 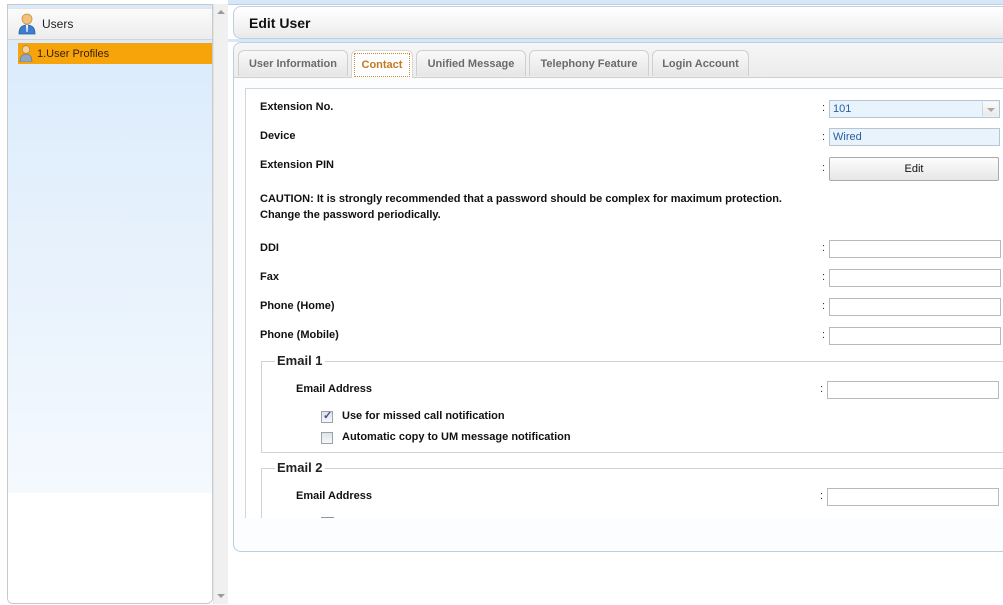 What do you see at coordinates (700, 63) in the screenshot?
I see `tab-login-account: Login Account` at bounding box center [700, 63].